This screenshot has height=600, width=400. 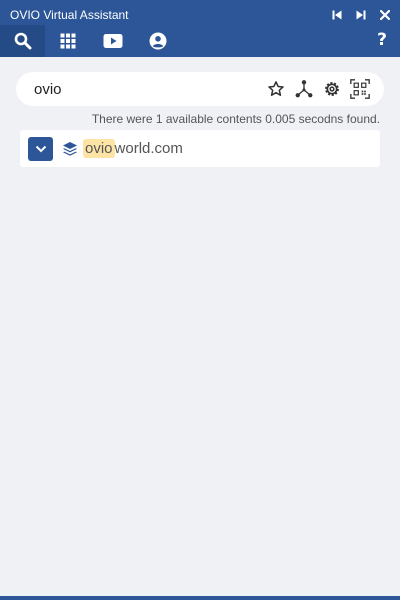 I want to click on qr-code-icon, so click(x=360, y=89).